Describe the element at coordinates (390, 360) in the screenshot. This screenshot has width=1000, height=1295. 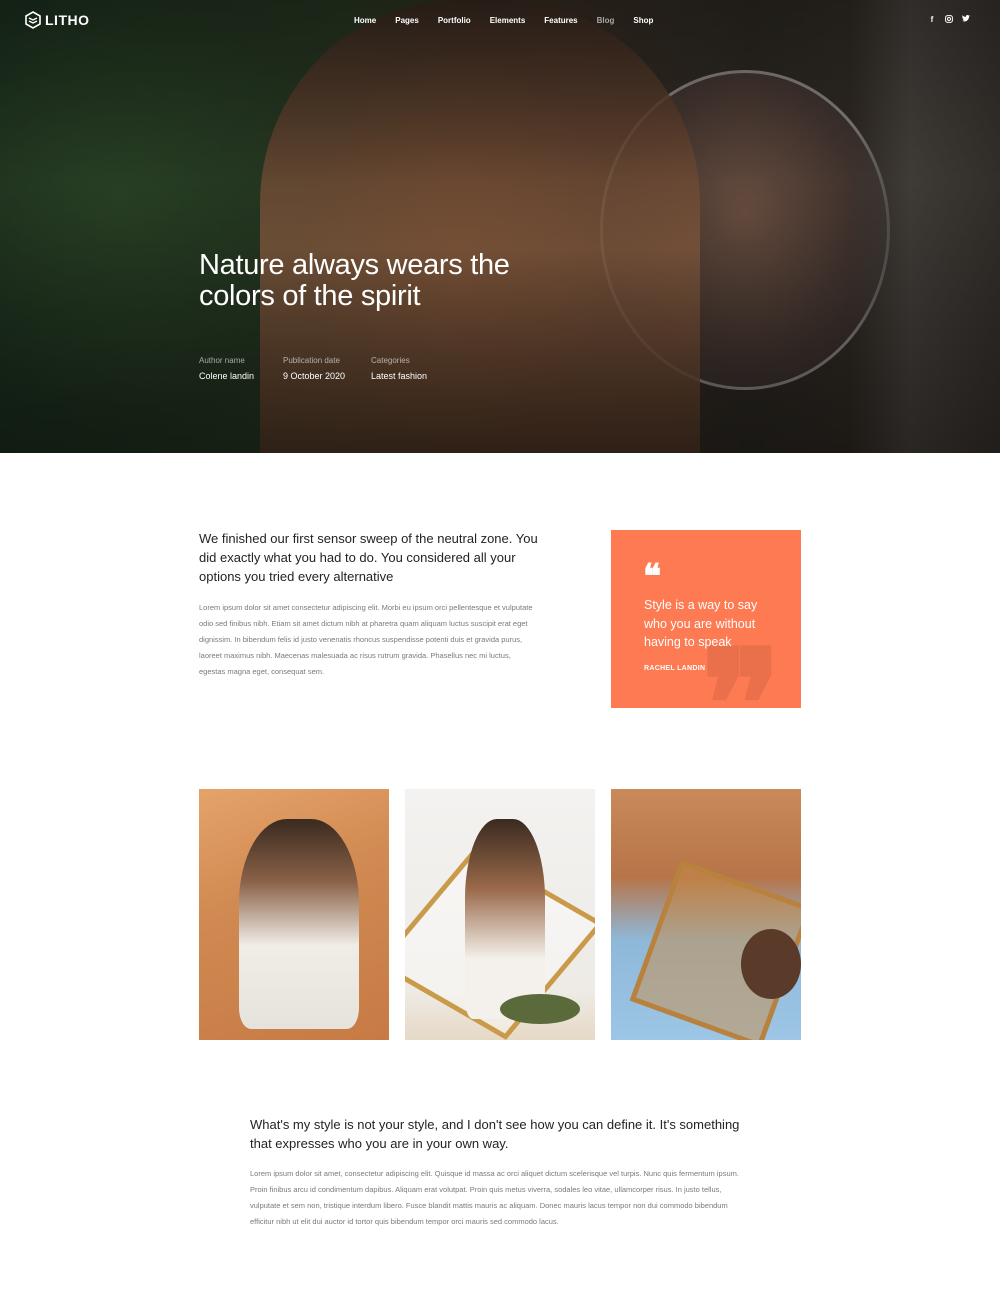
I see `meta-category-label: Categories` at that location.